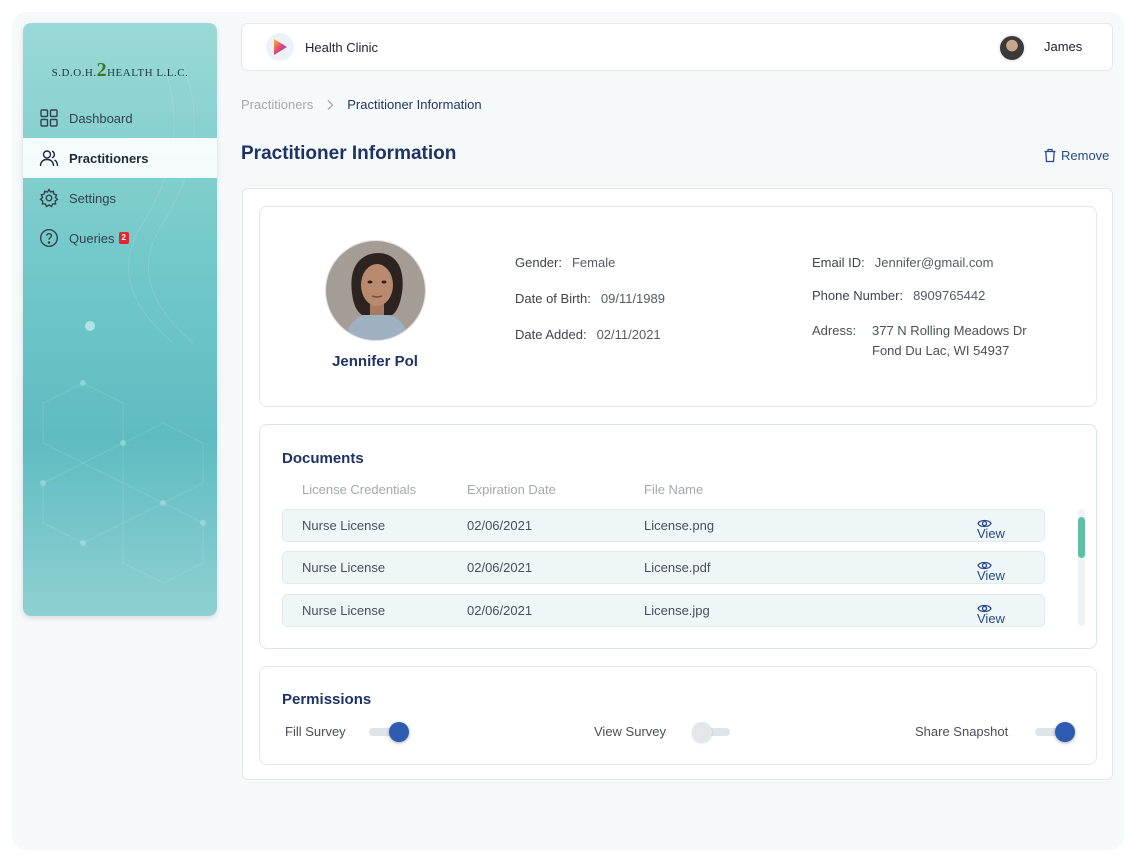 The image size is (1136, 862). What do you see at coordinates (949, 295) in the screenshot?
I see `phone-value: 8909765442` at bounding box center [949, 295].